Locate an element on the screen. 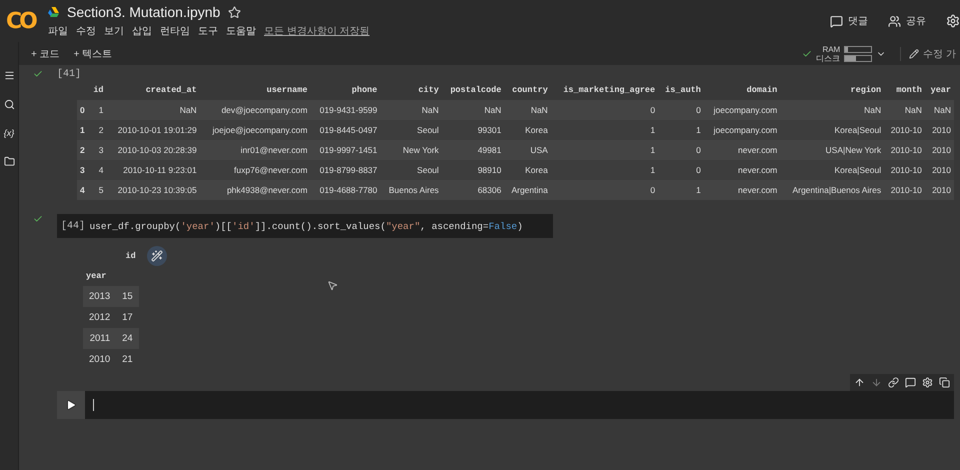 The width and height of the screenshot is (960, 470). link-icon is located at coordinates (893, 382).